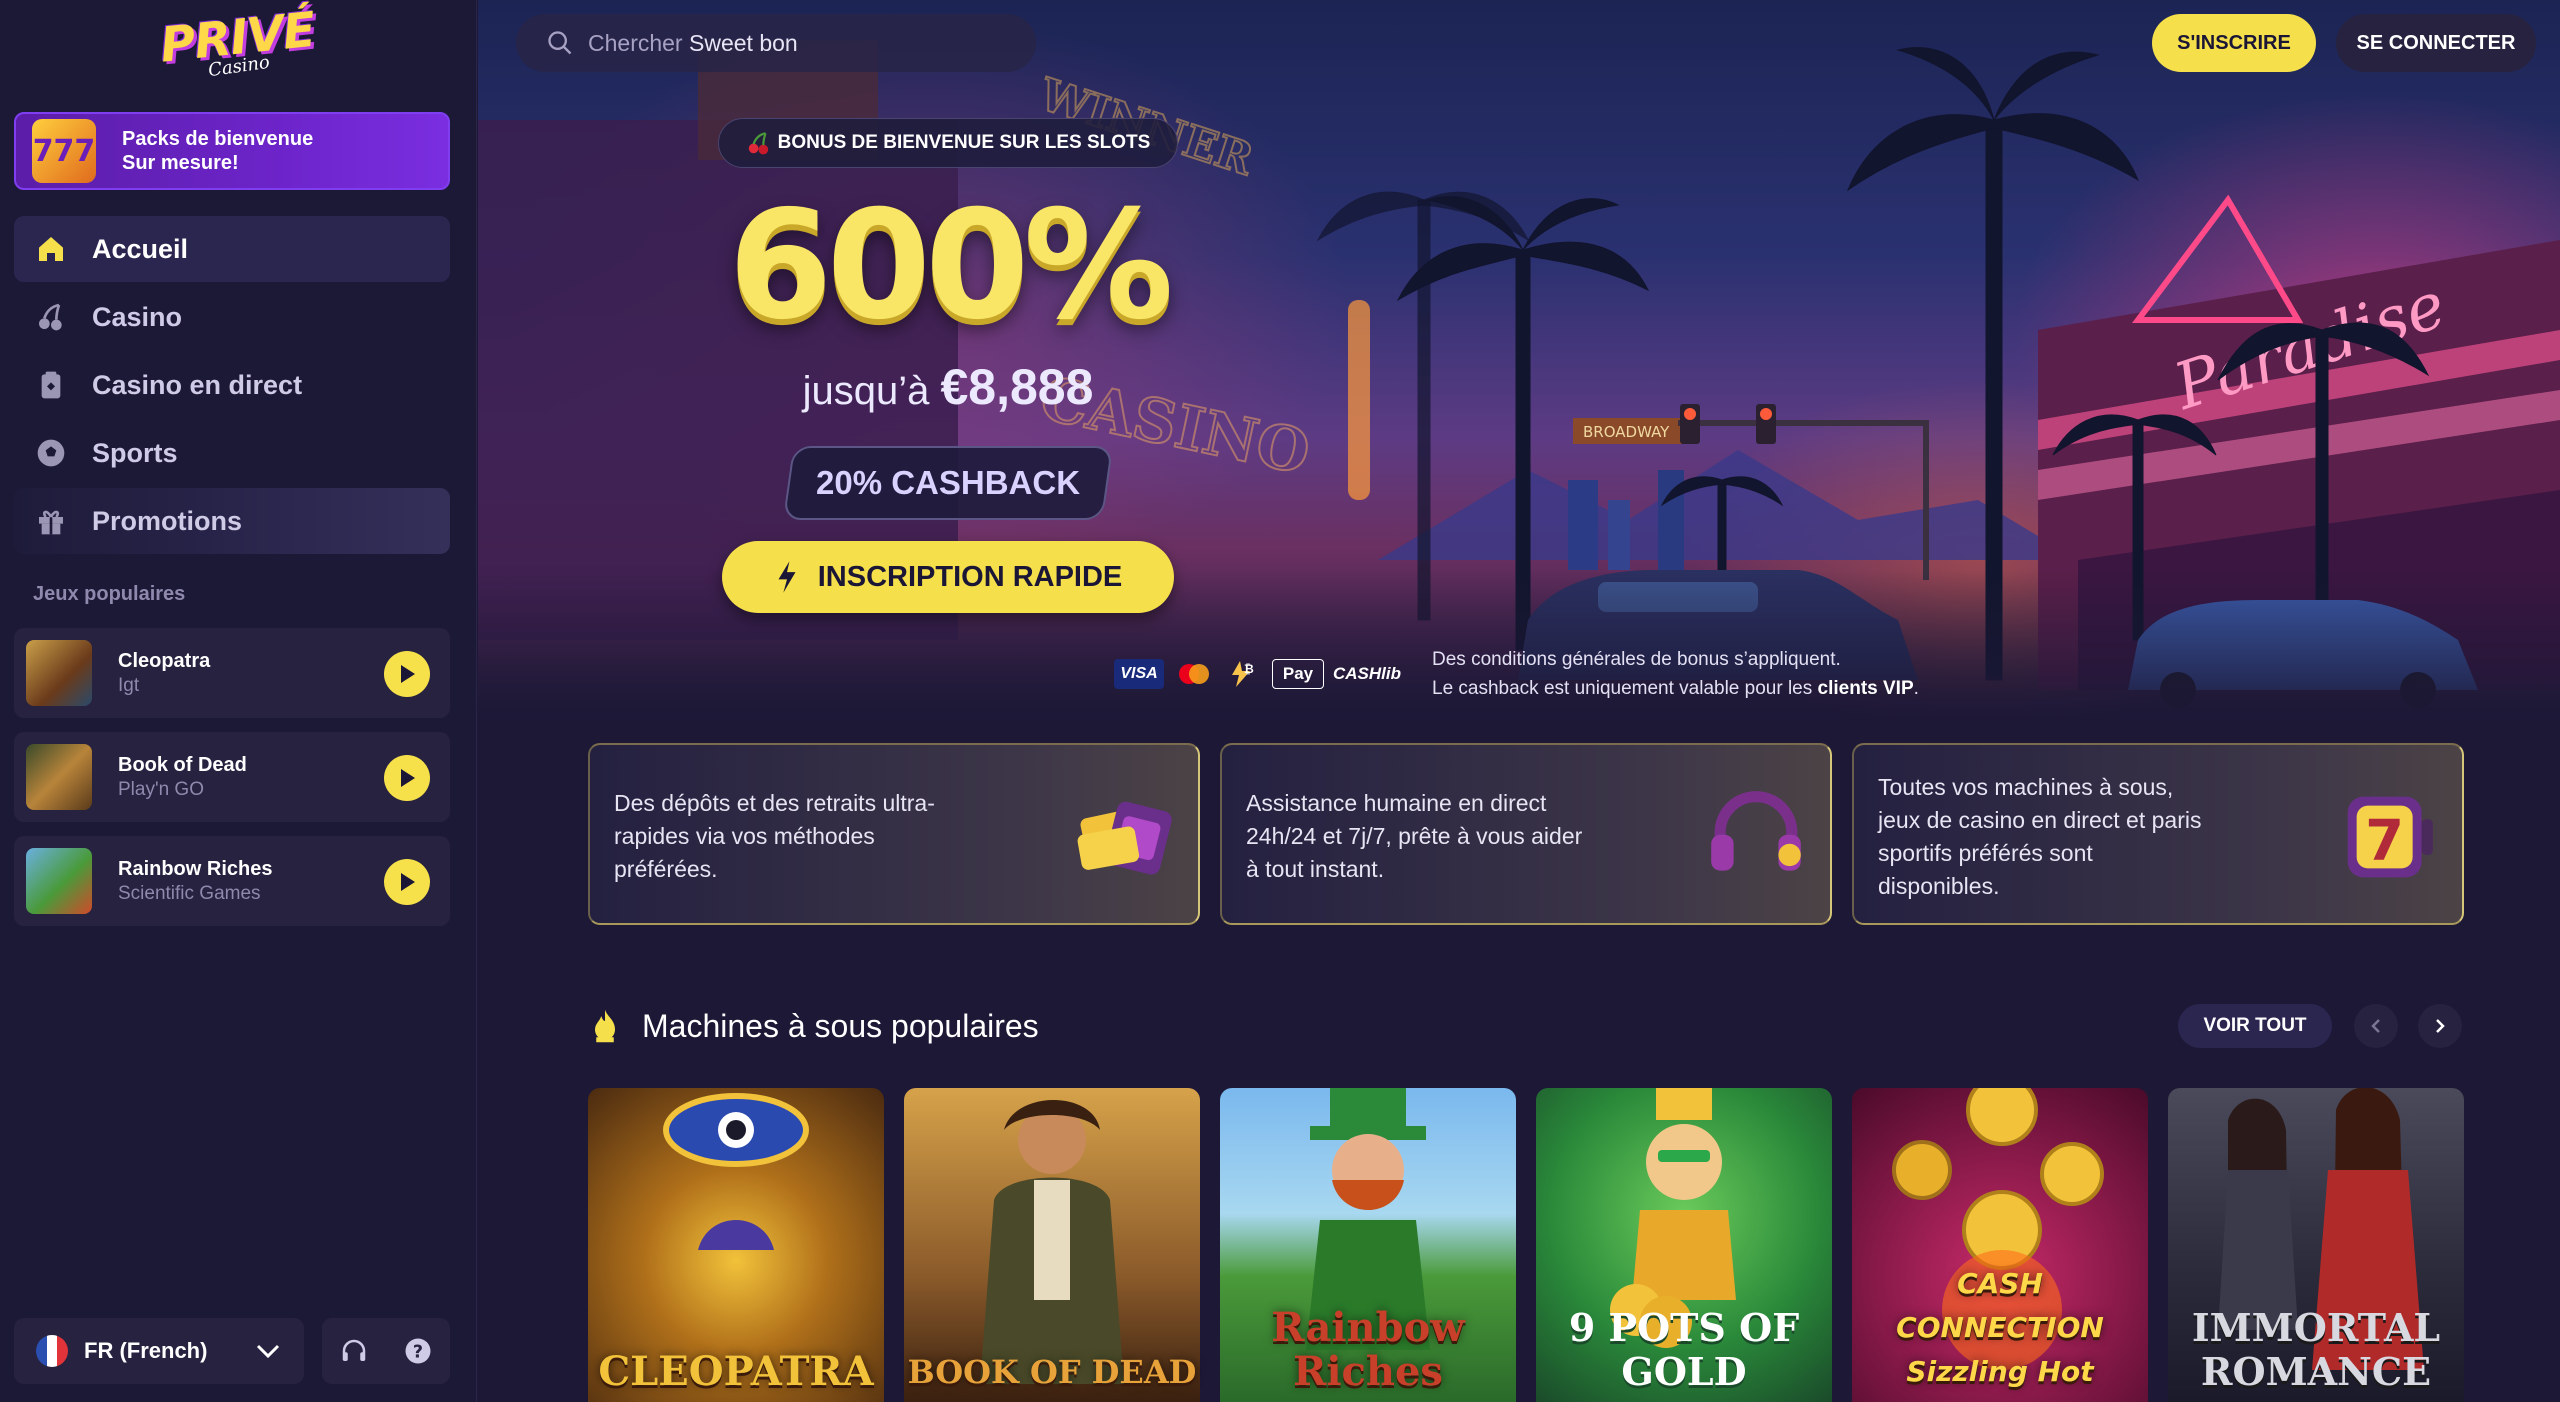  What do you see at coordinates (1367, 673) in the screenshot?
I see `cashlib-icon: CASHlib` at bounding box center [1367, 673].